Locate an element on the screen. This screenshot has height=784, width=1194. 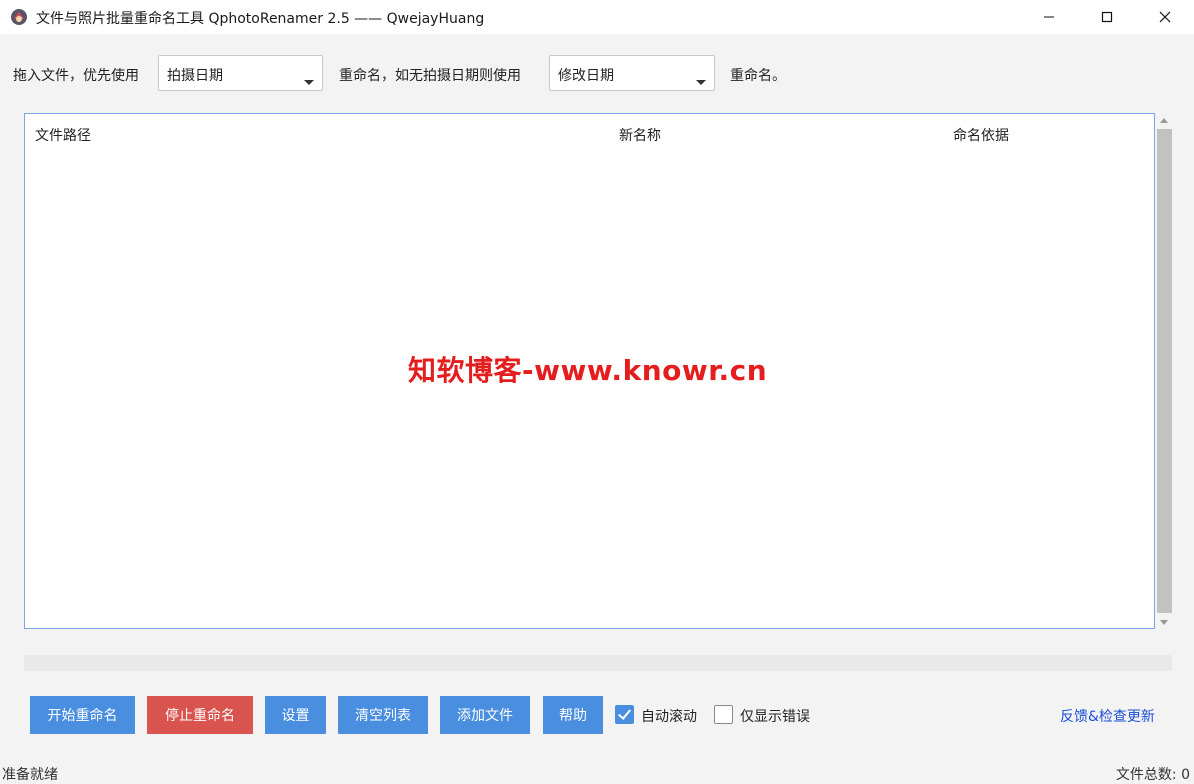
file-count: 文件总数: 0 is located at coordinates (1152, 775).